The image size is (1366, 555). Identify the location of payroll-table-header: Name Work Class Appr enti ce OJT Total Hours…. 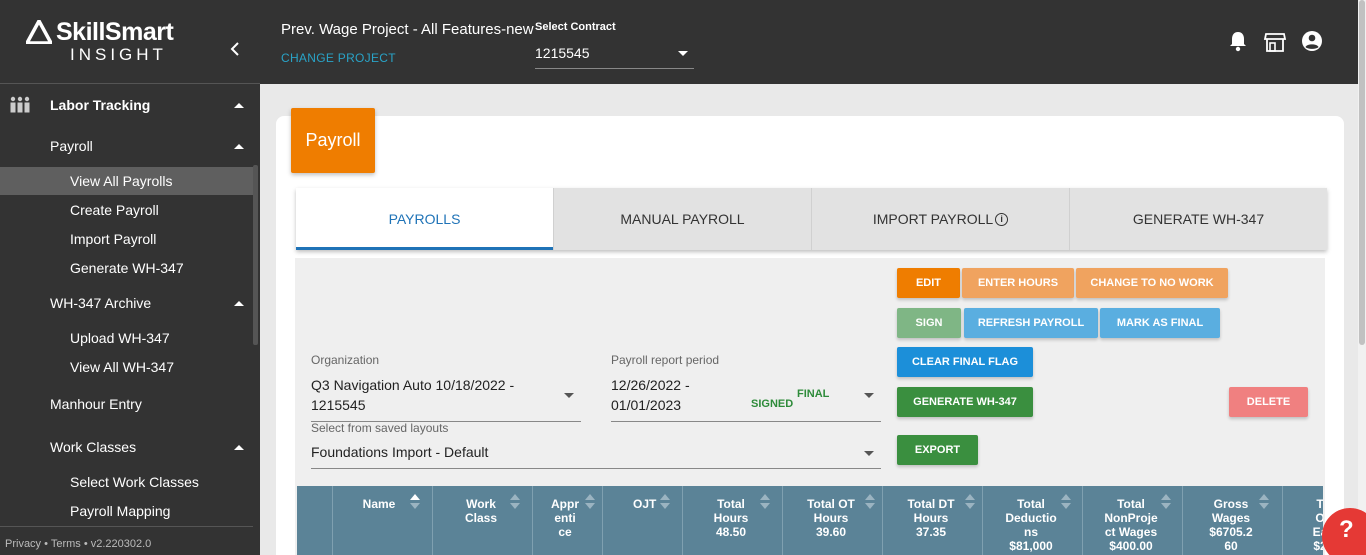
(810, 520).